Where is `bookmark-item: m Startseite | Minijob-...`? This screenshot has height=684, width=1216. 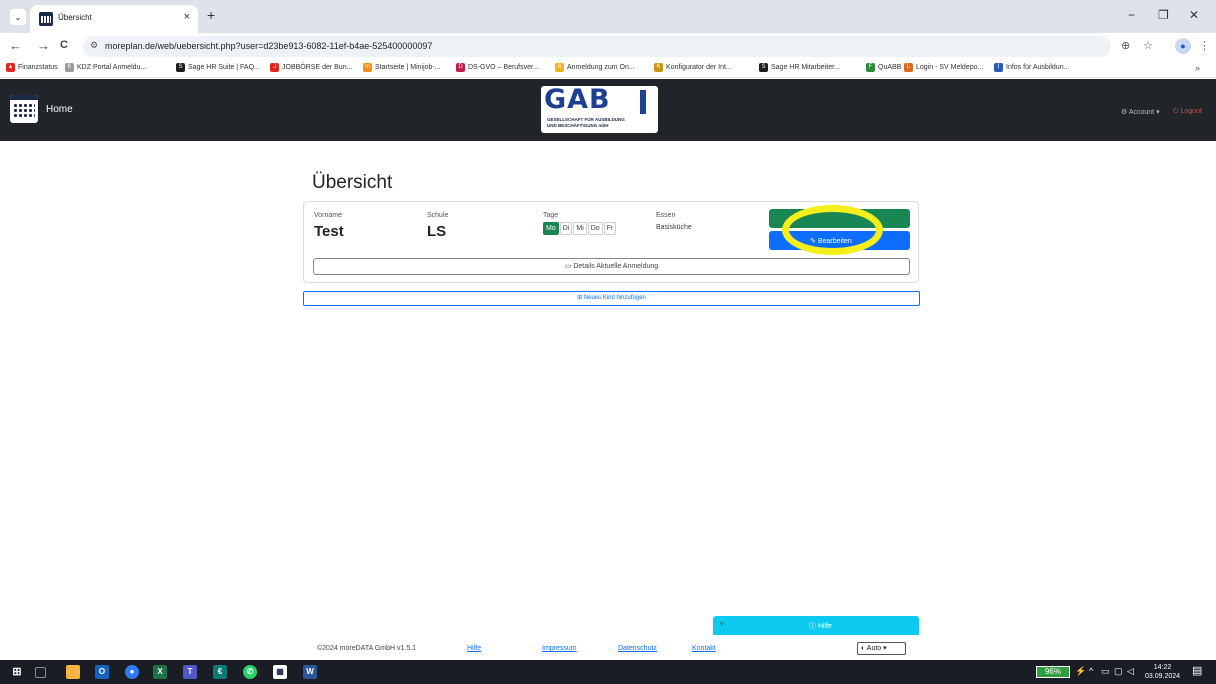 bookmark-item: m Startseite | Minijob-... is located at coordinates (402, 67).